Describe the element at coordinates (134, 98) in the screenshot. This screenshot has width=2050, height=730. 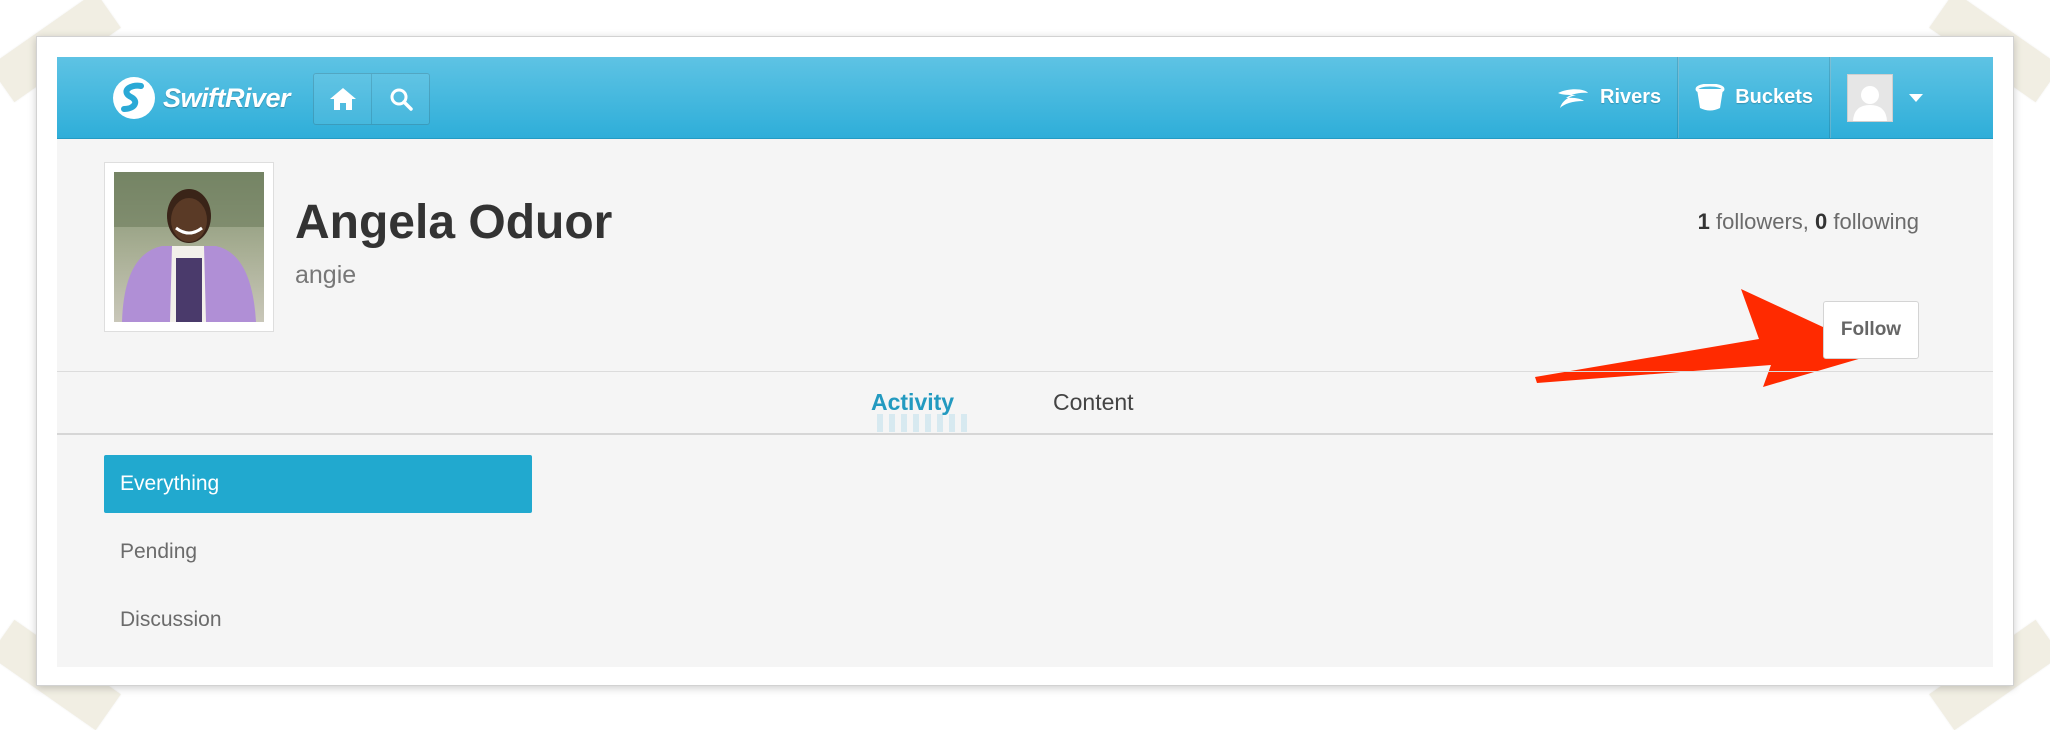
I see `logo-icon` at that location.